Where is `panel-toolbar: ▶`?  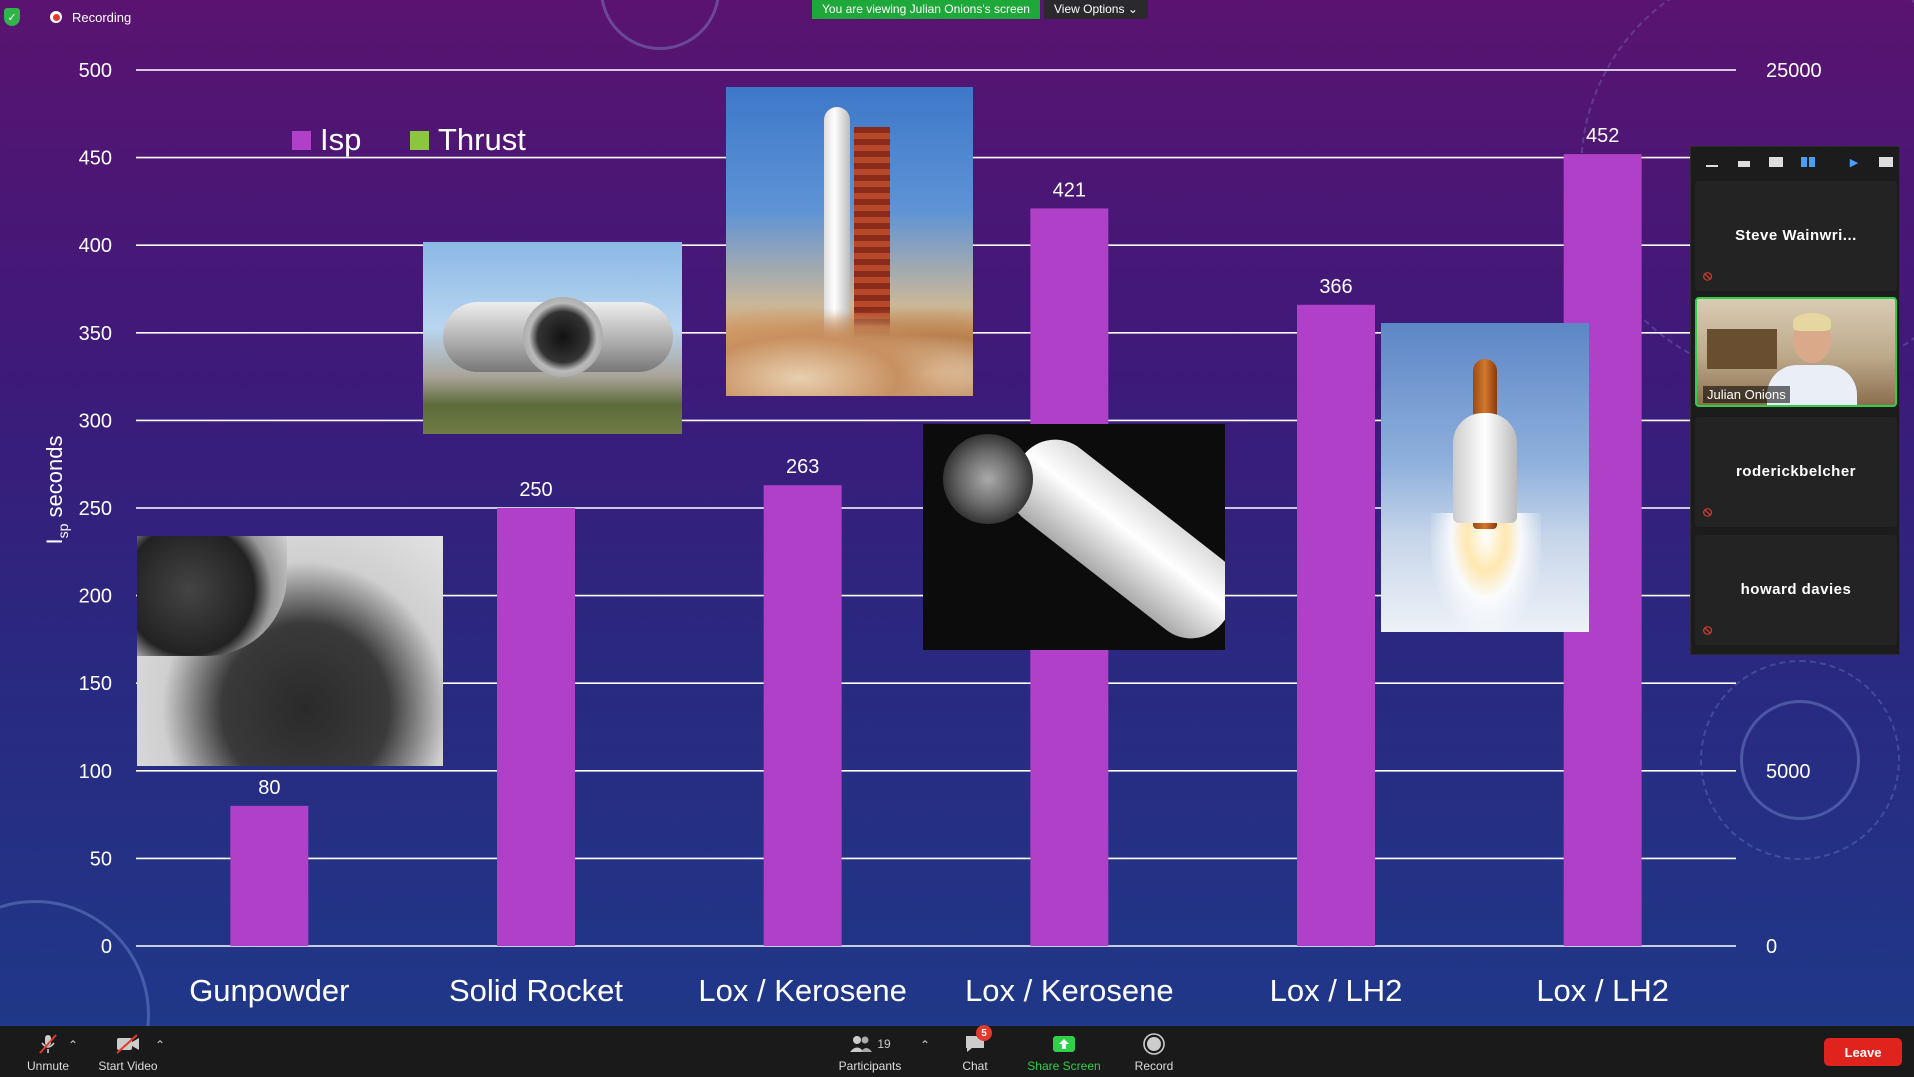 panel-toolbar: ▶ is located at coordinates (1795, 162).